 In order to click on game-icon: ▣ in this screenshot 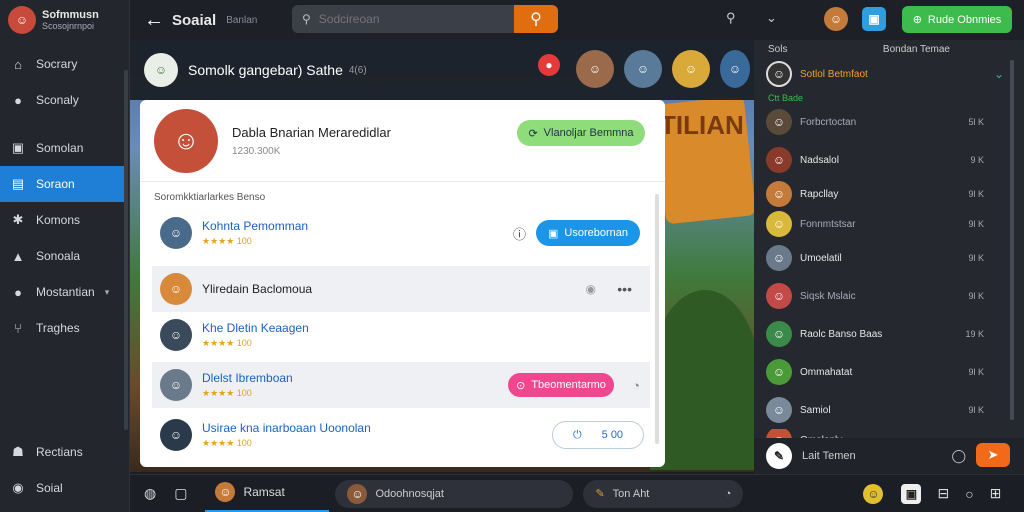, I will do `click(911, 493)`.